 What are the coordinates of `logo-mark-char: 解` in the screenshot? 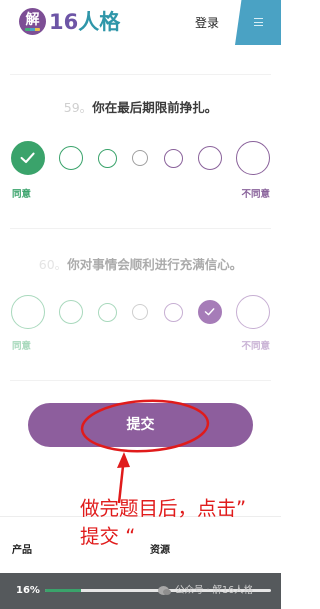 It's located at (32, 20).